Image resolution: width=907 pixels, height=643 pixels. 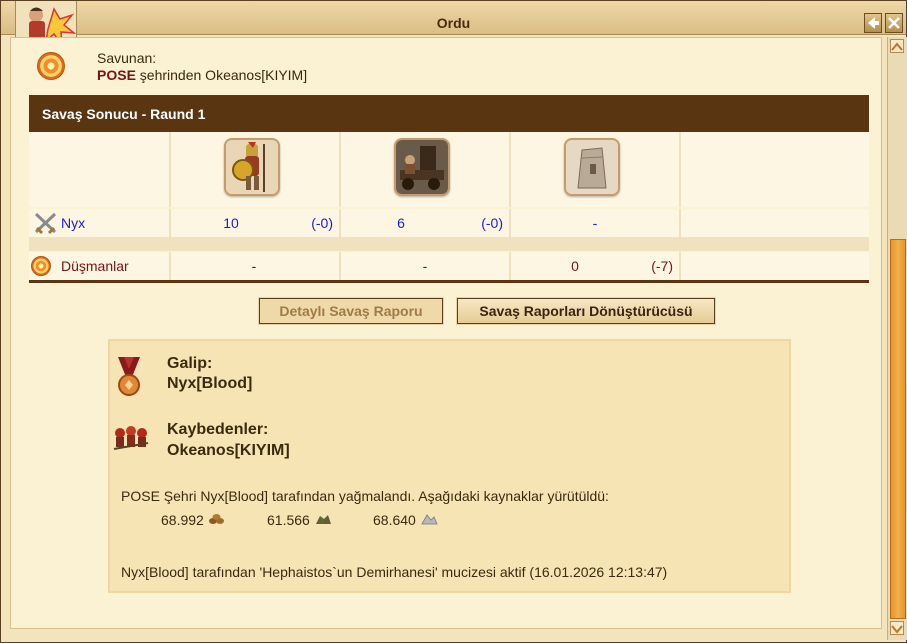 What do you see at coordinates (401, 223) in the screenshot?
I see `unit-count: 6` at bounding box center [401, 223].